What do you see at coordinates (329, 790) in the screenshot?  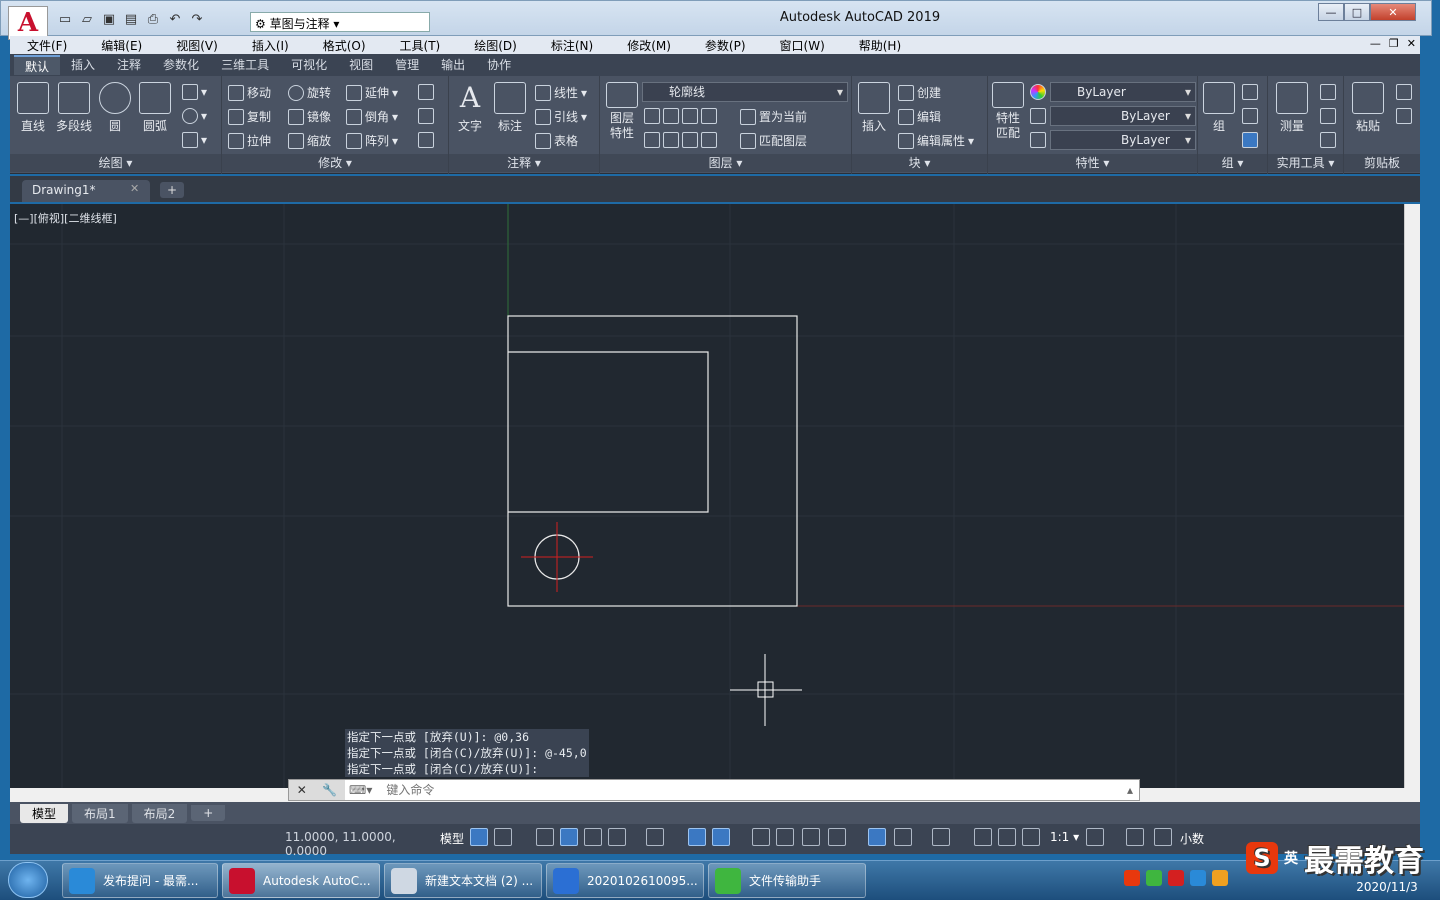 I see `command-customize-icon: 🔧` at bounding box center [329, 790].